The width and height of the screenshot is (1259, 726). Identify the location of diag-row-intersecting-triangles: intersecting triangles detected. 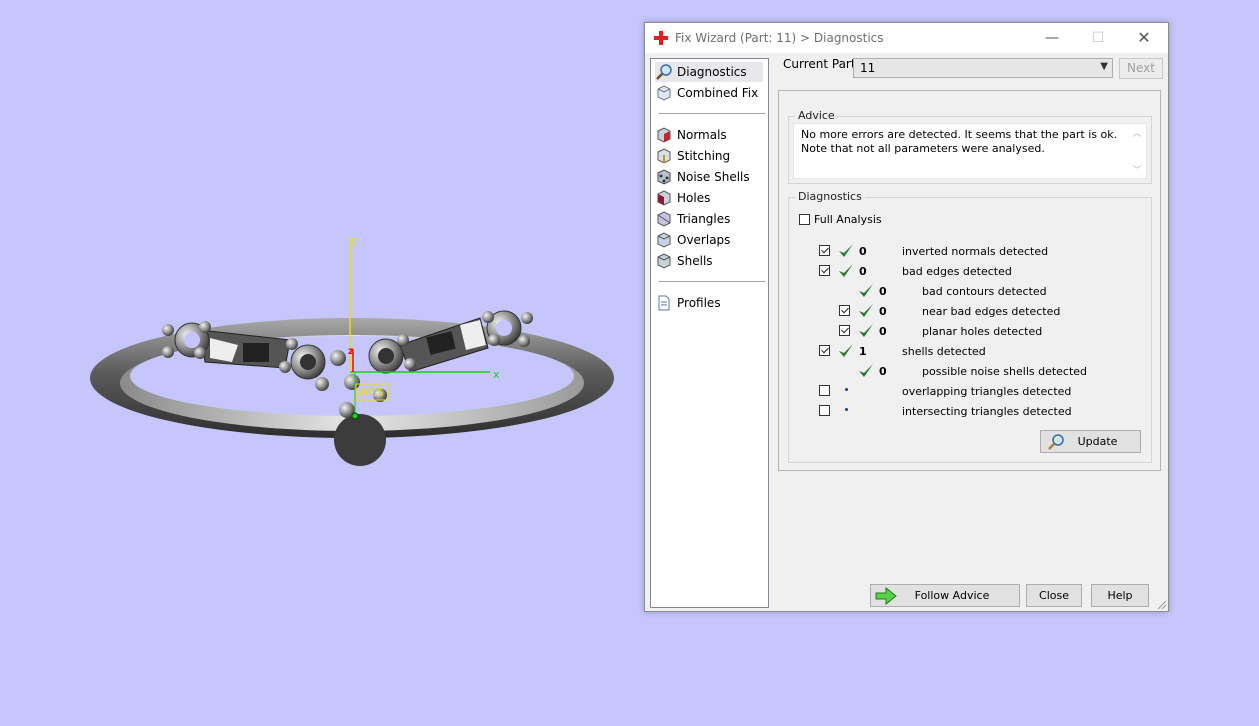
(970, 411).